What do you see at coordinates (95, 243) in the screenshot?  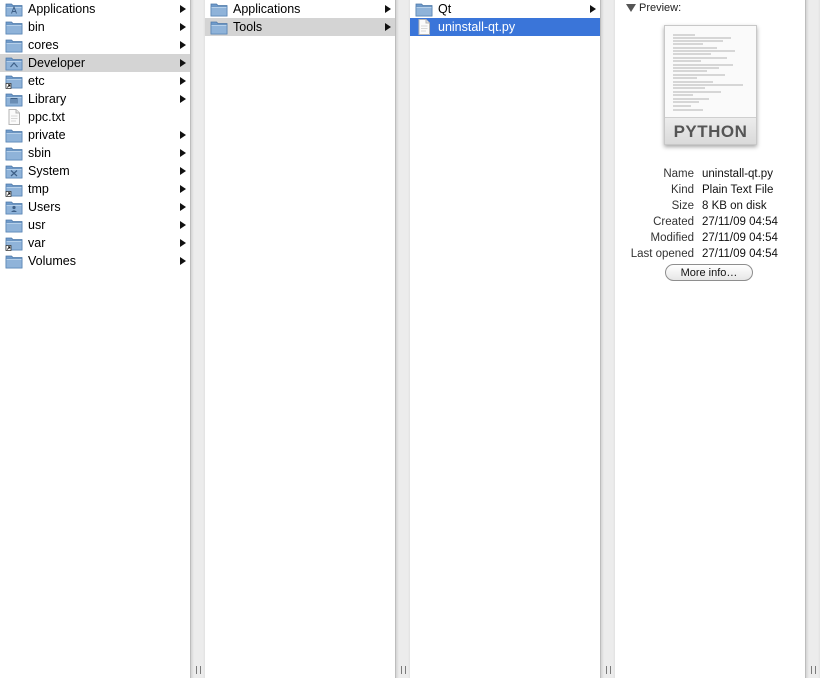 I see `list-item-var: var` at bounding box center [95, 243].